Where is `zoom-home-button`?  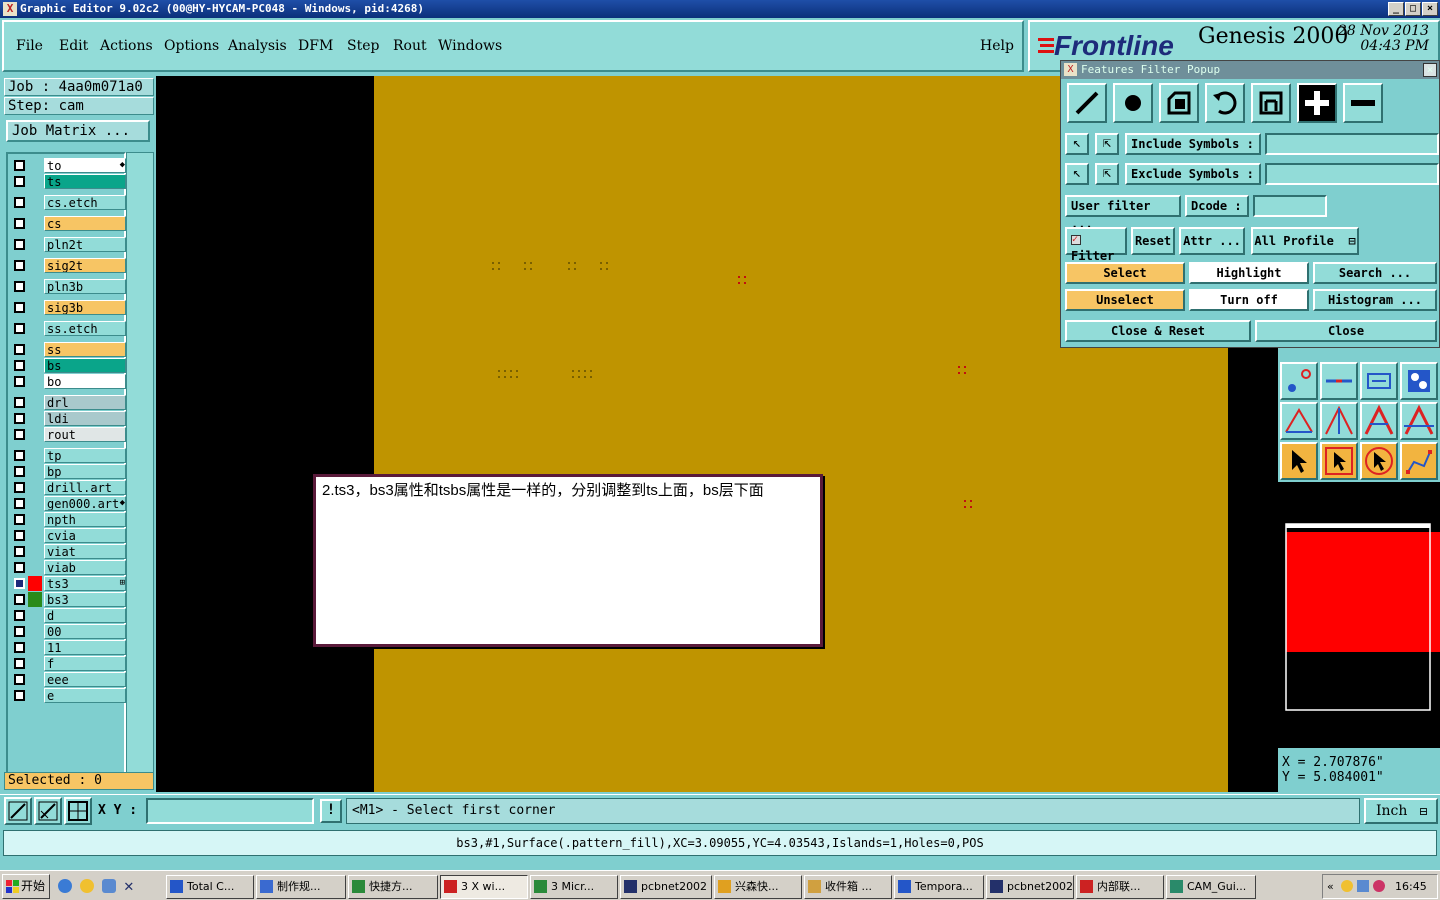
zoom-home-button is located at coordinates (18, 811).